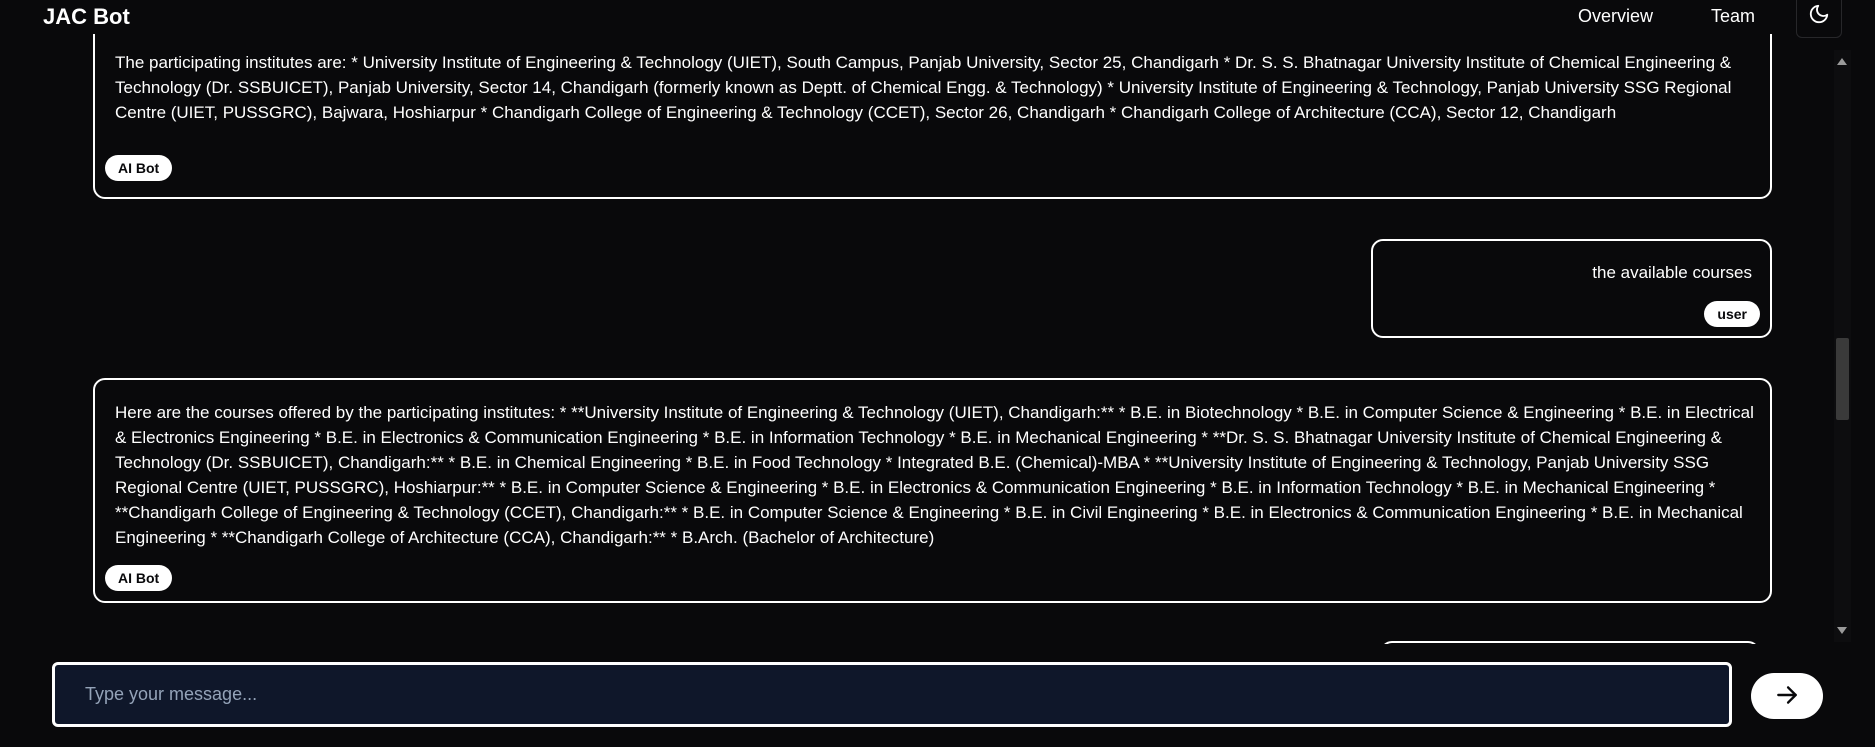 The width and height of the screenshot is (1875, 747). Describe the element at coordinates (1733, 16) in the screenshot. I see `nav-team-link: Team` at that location.